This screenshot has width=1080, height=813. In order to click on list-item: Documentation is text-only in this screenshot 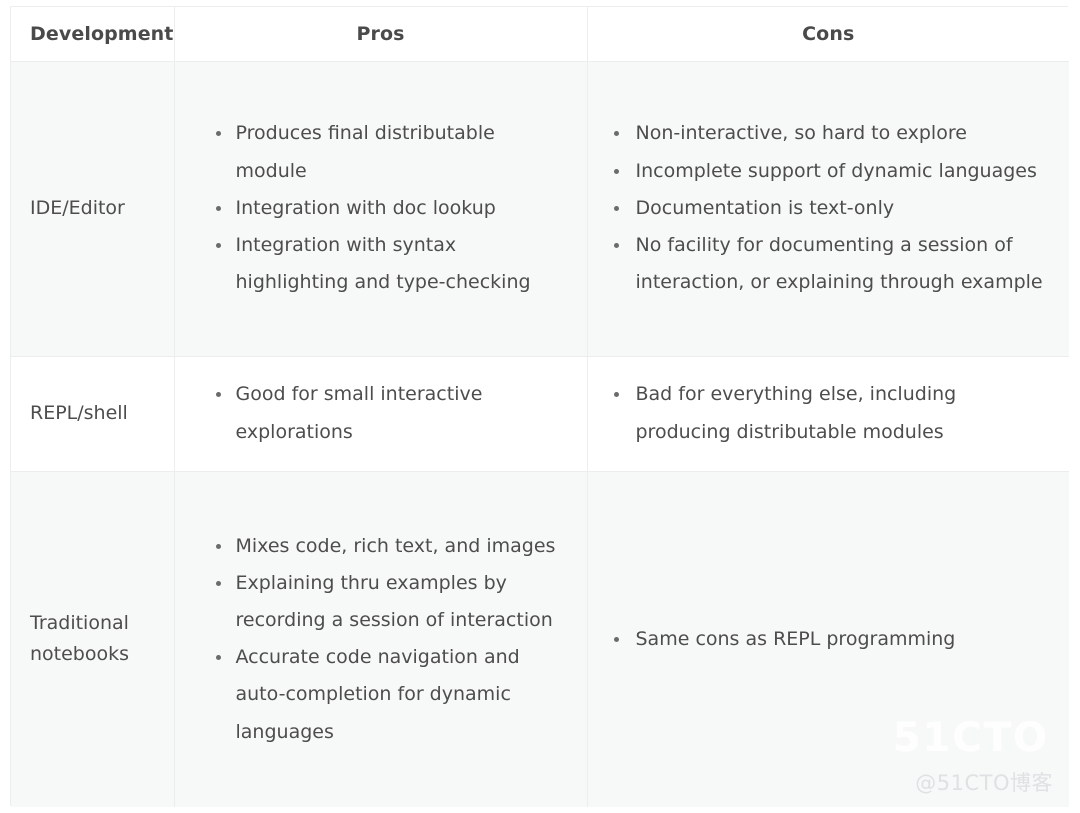, I will do `click(833, 208)`.